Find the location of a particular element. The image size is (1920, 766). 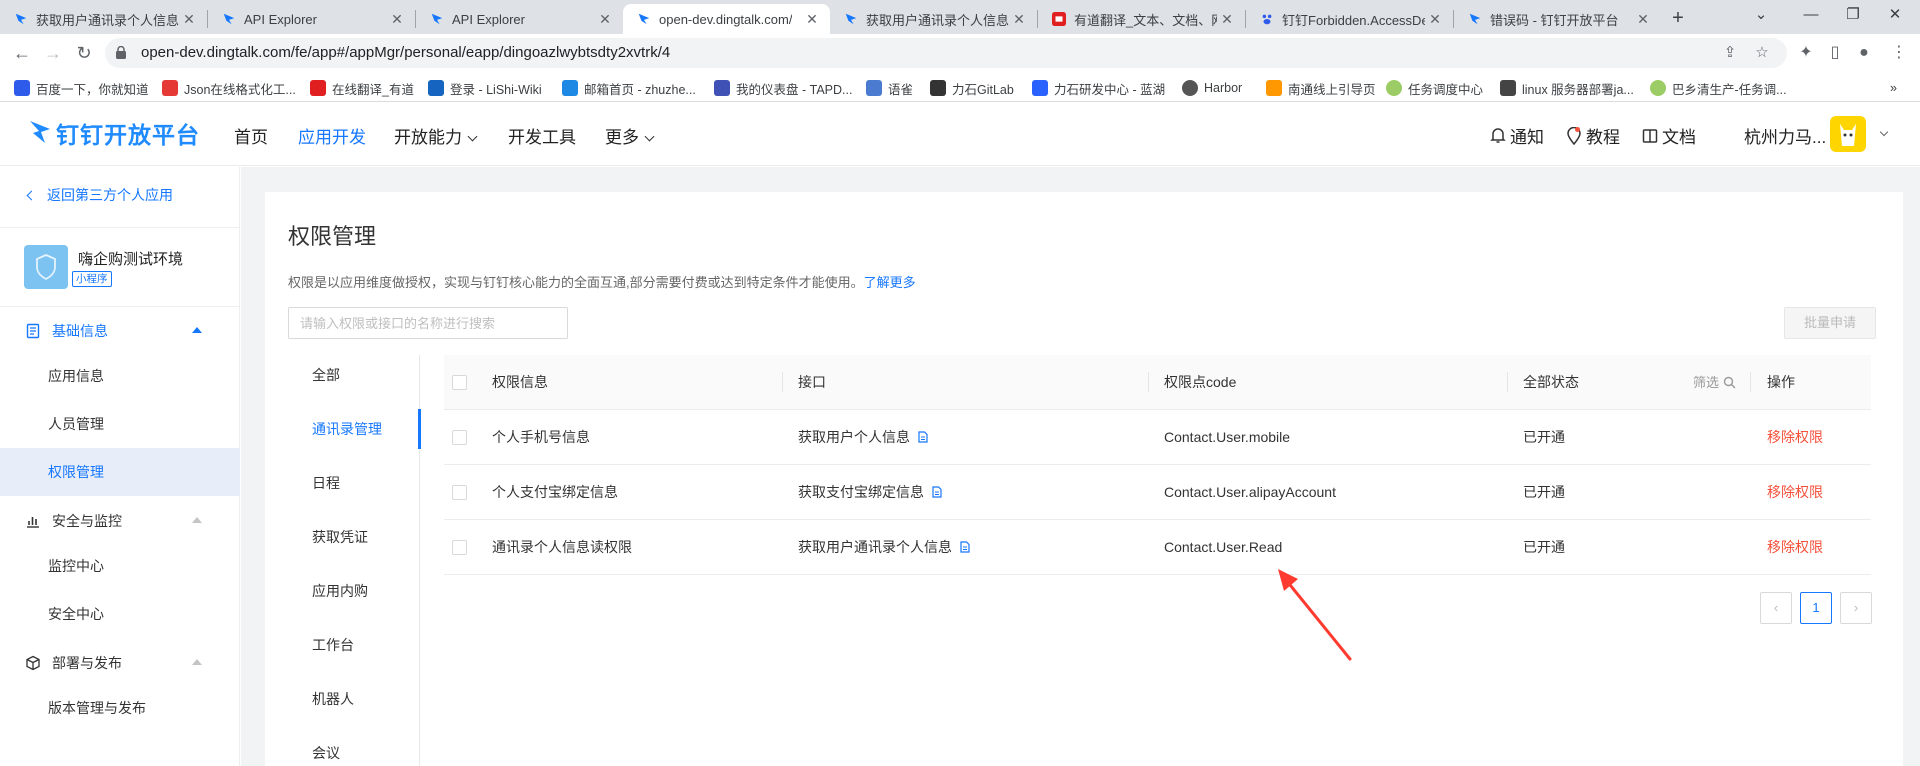

share-icon: ⇪ is located at coordinates (1730, 53).